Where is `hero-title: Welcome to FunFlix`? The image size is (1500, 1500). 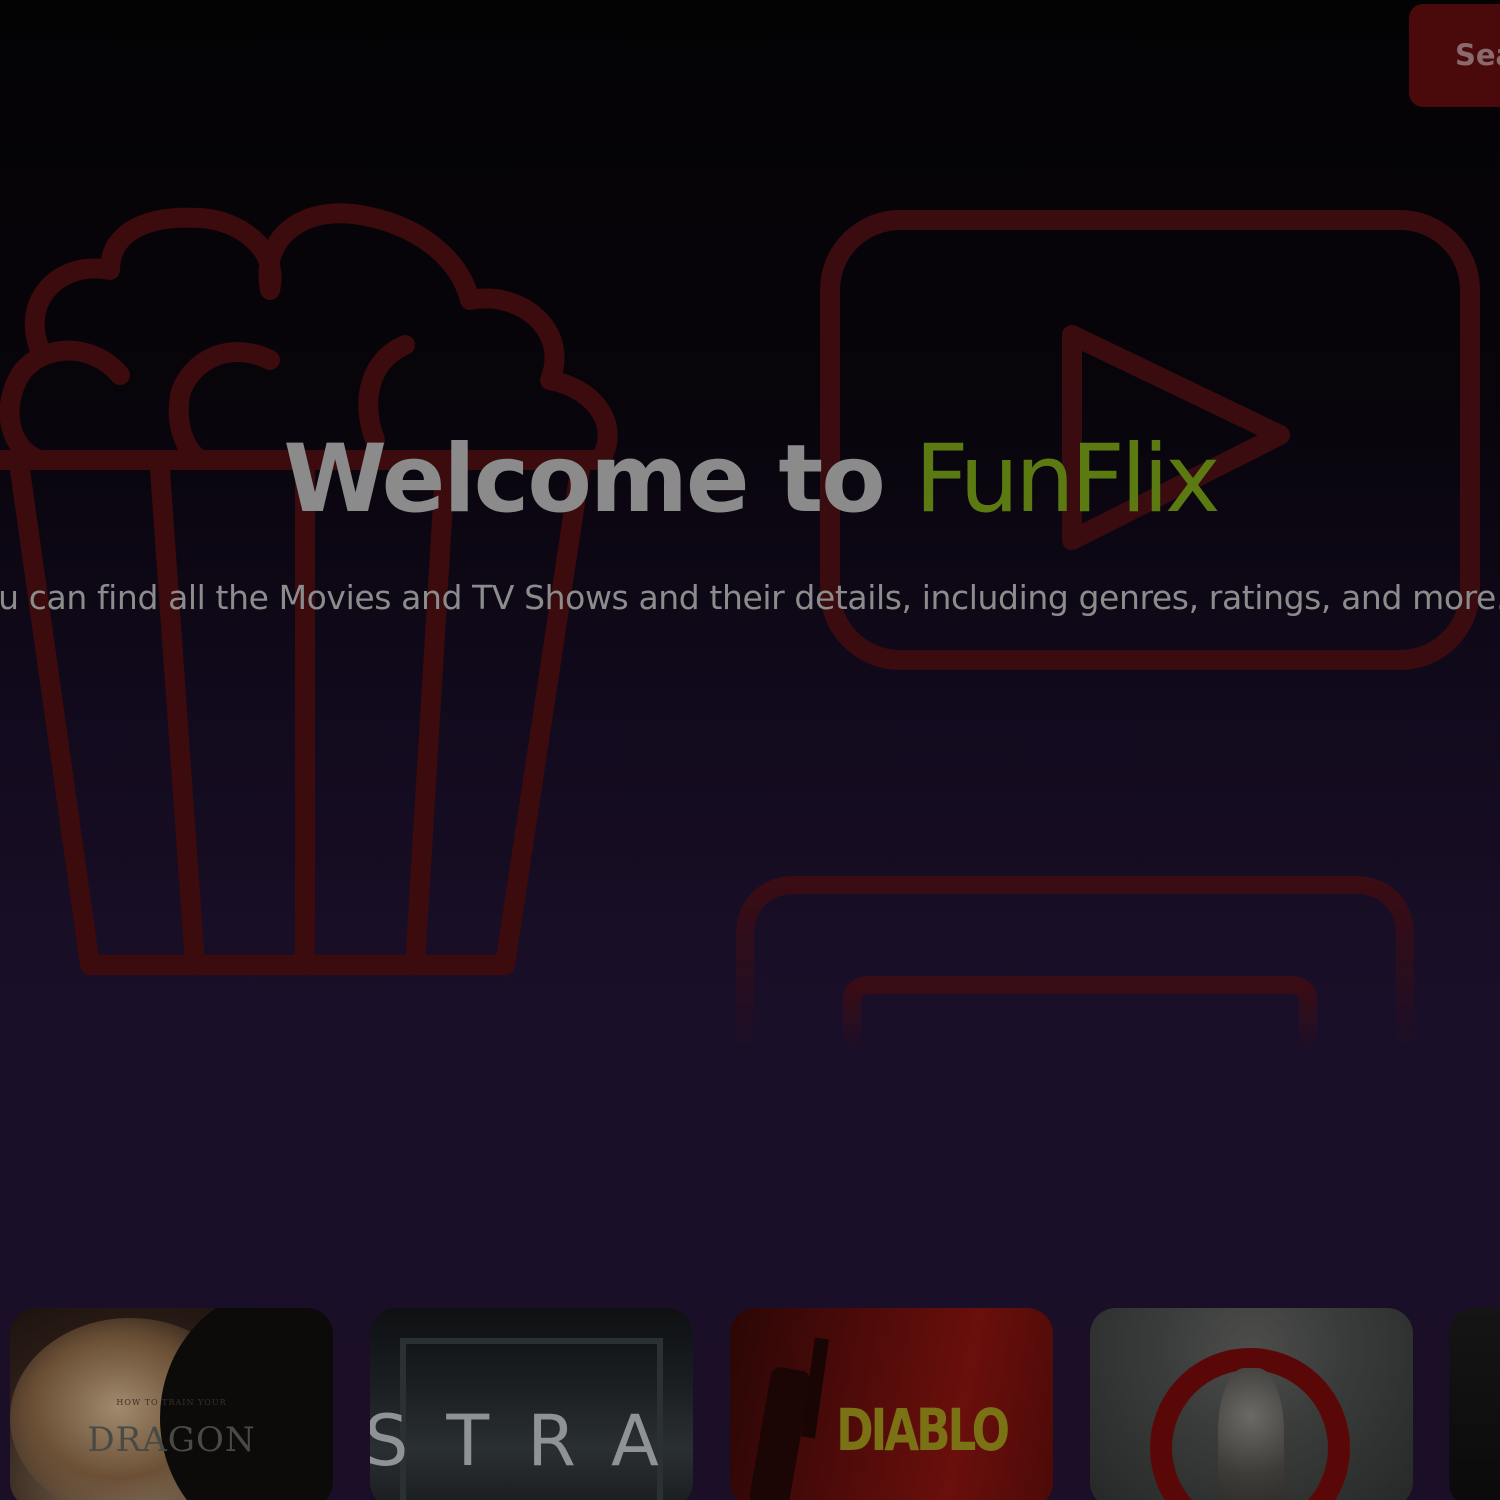 hero-title: Welcome to FunFlix is located at coordinates (750, 480).